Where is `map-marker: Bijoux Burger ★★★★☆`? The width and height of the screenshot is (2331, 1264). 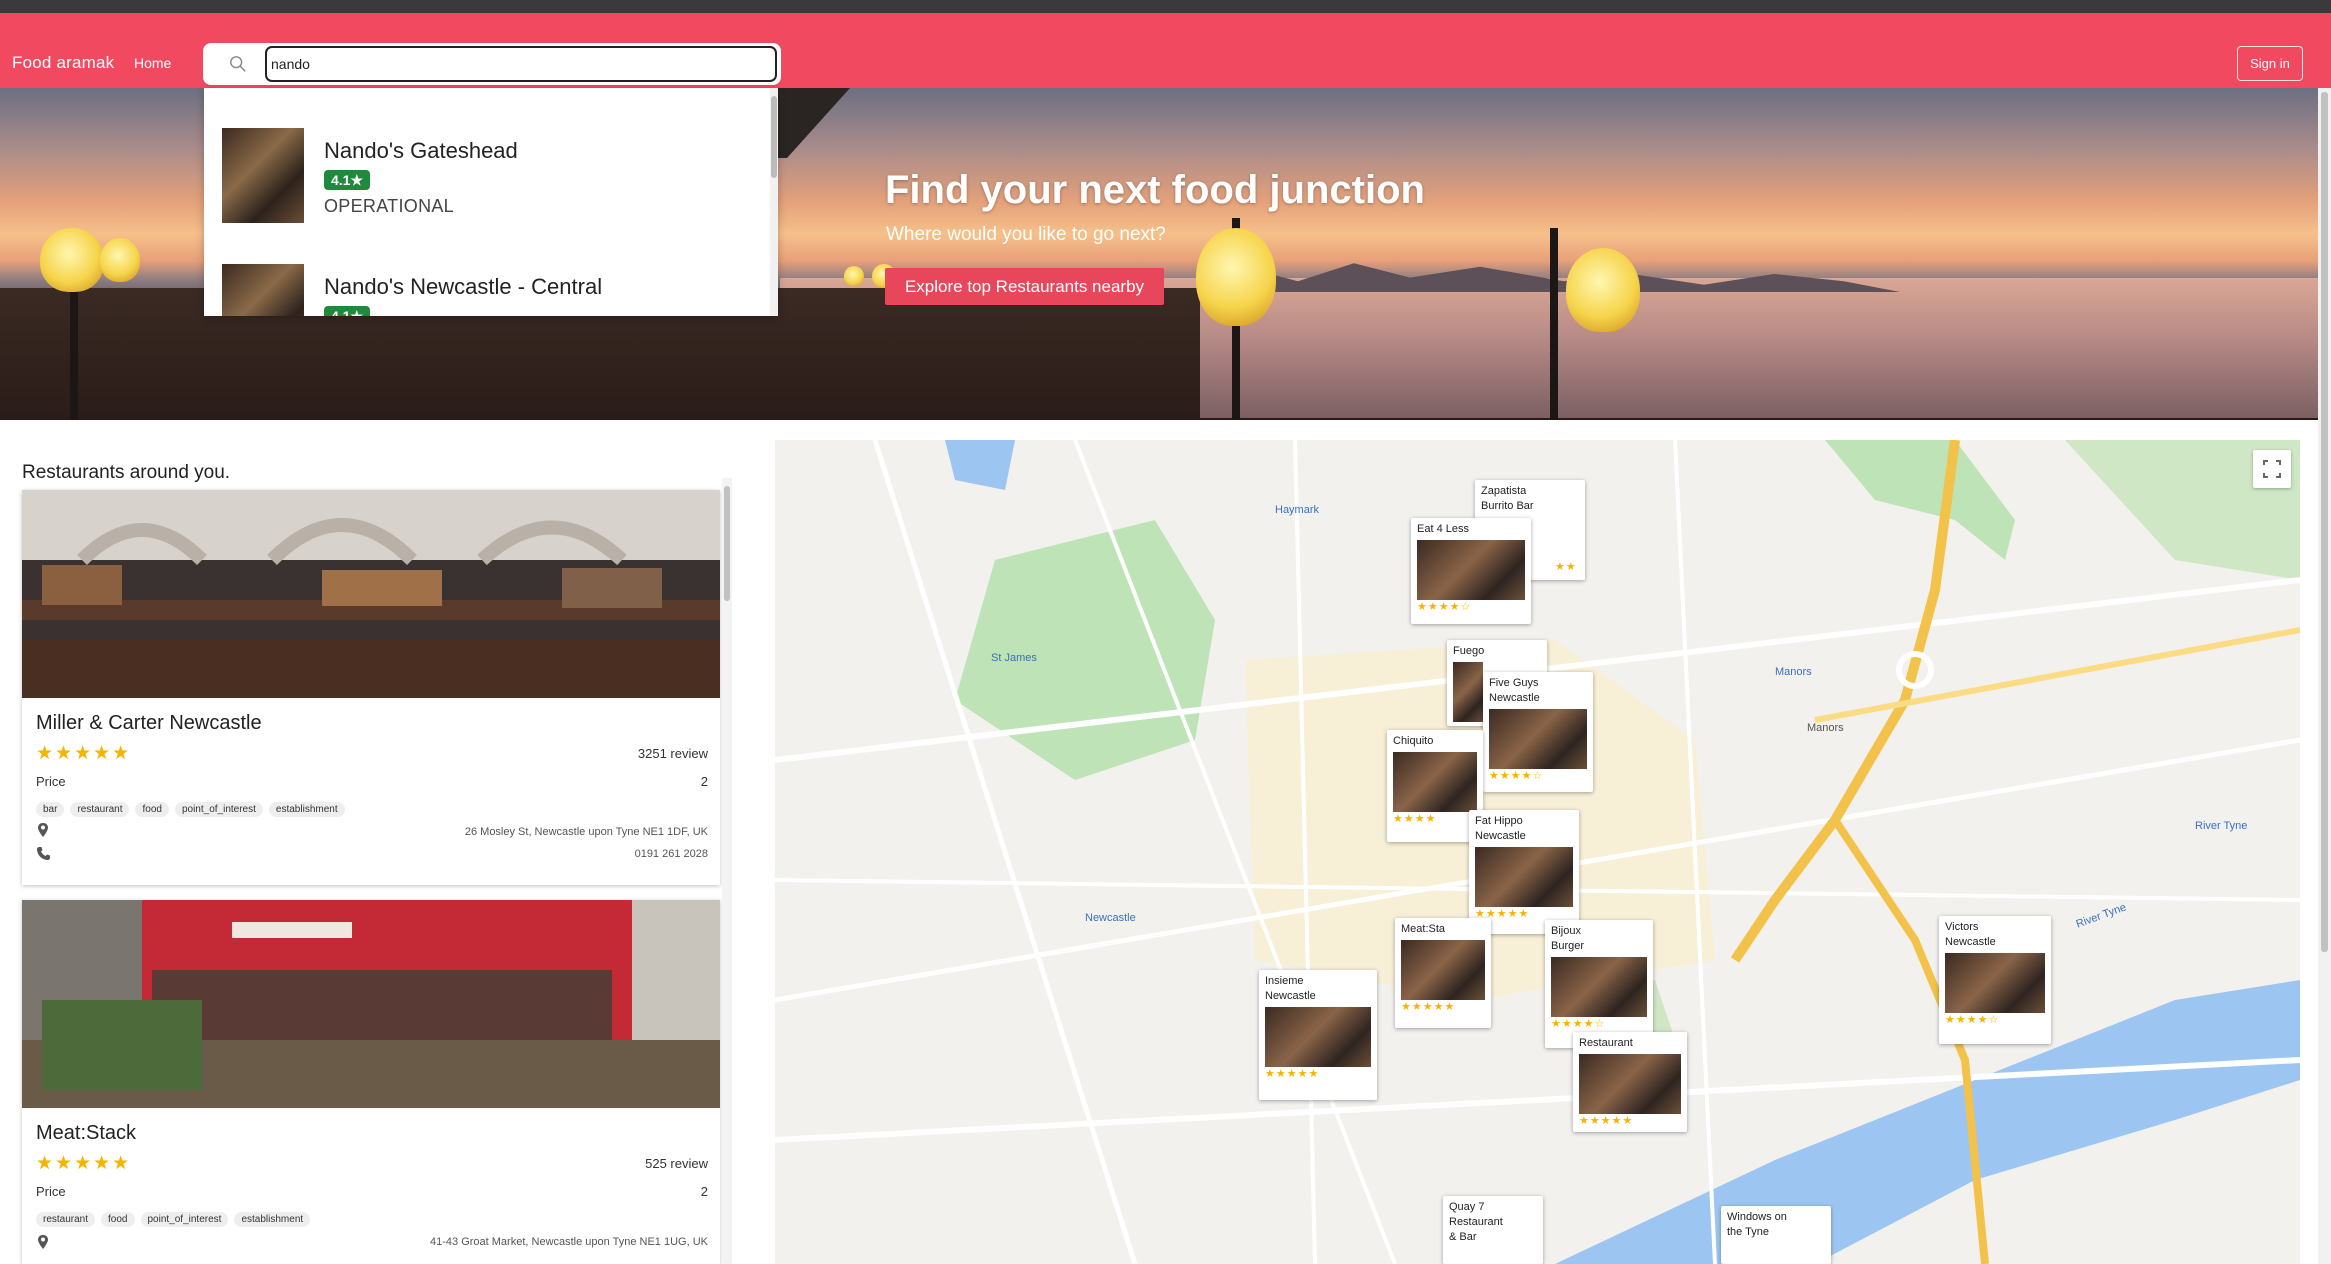 map-marker: Bijoux Burger ★★★★☆ is located at coordinates (1599, 984).